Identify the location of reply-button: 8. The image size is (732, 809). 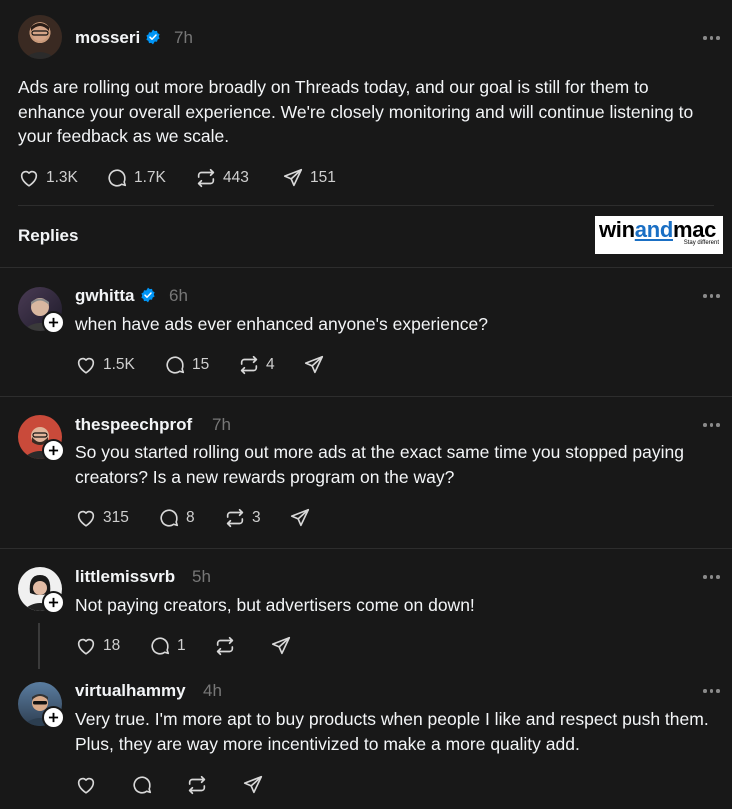
(176, 518).